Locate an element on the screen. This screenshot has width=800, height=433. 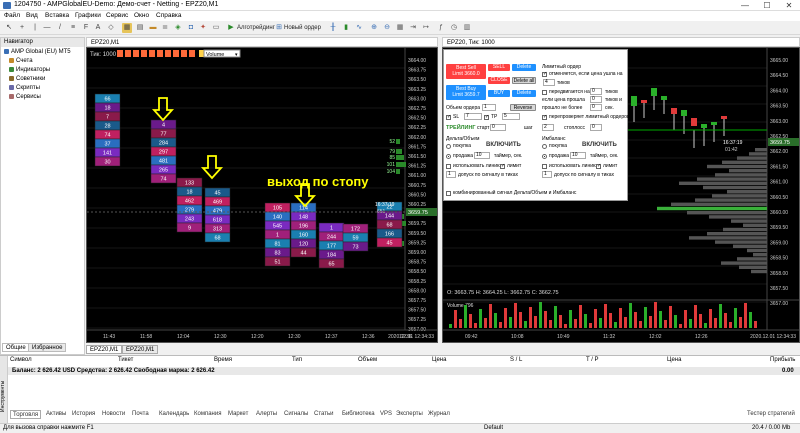
tab-news: Новости is located at coordinates (113, 414).